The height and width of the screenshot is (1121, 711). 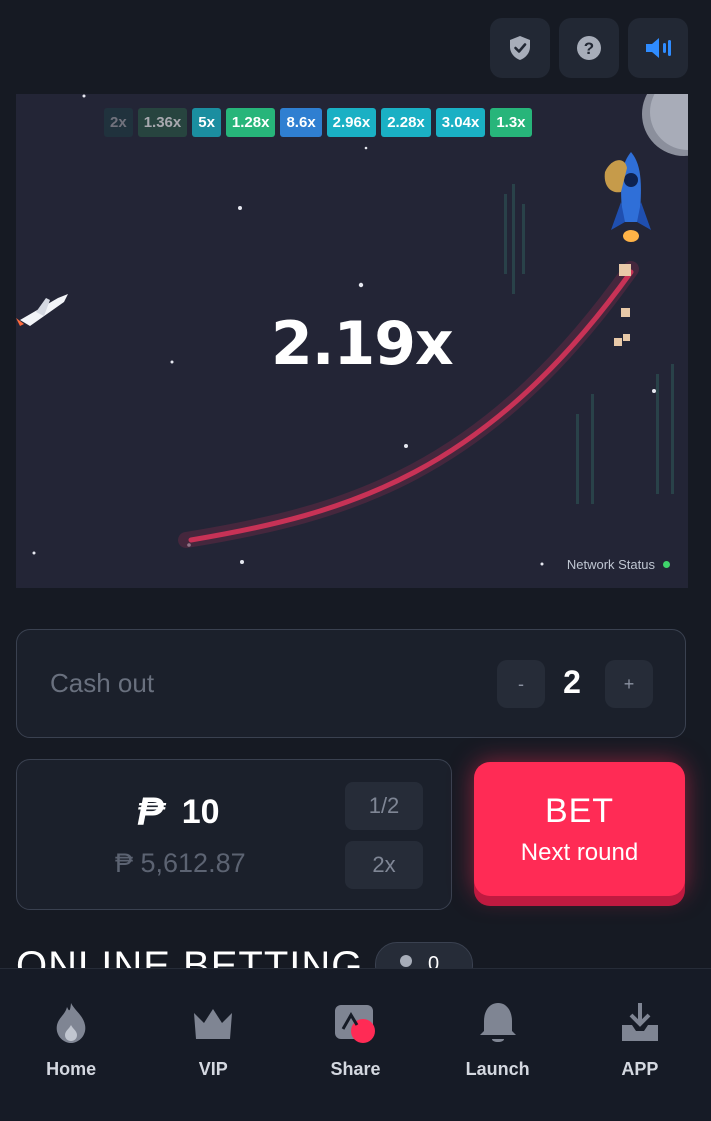 What do you see at coordinates (118, 122) in the screenshot?
I see `history-chip: 2x` at bounding box center [118, 122].